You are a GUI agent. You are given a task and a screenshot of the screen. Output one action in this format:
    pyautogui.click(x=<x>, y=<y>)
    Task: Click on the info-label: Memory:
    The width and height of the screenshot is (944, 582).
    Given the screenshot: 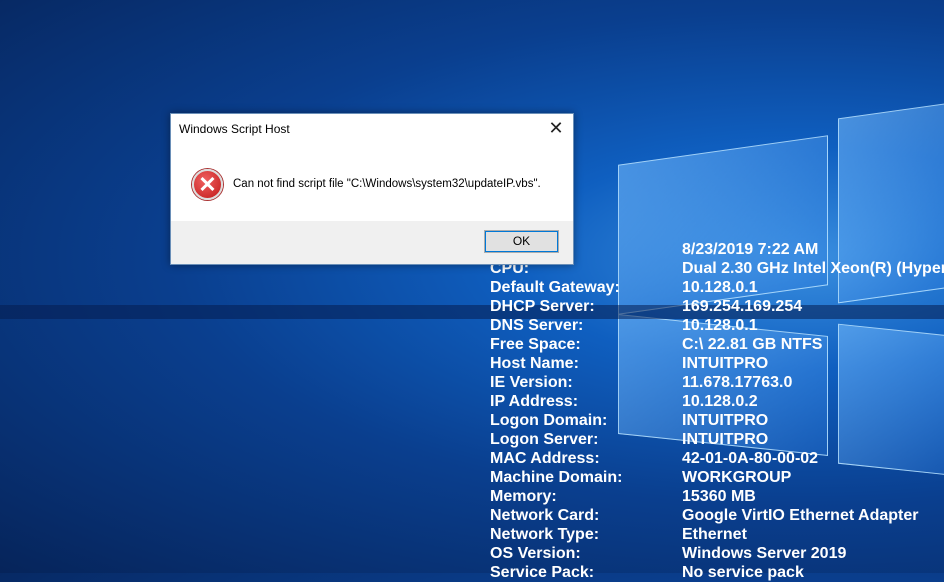 What is the action you would take?
    pyautogui.click(x=523, y=496)
    